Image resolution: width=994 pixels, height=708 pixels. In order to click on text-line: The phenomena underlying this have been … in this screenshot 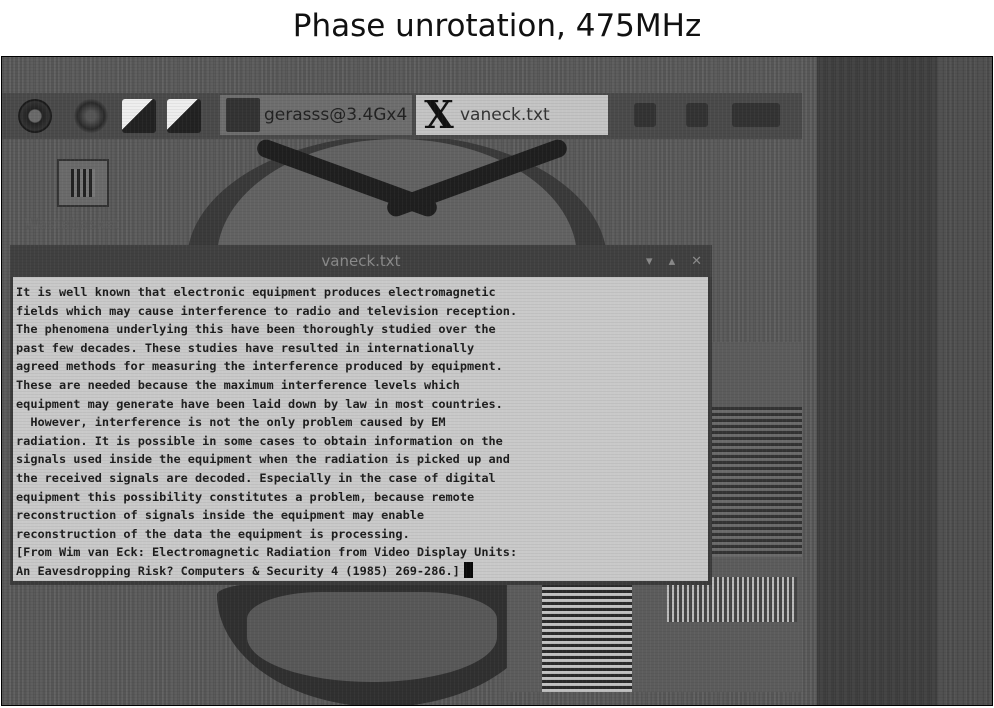, I will do `click(256, 329)`.